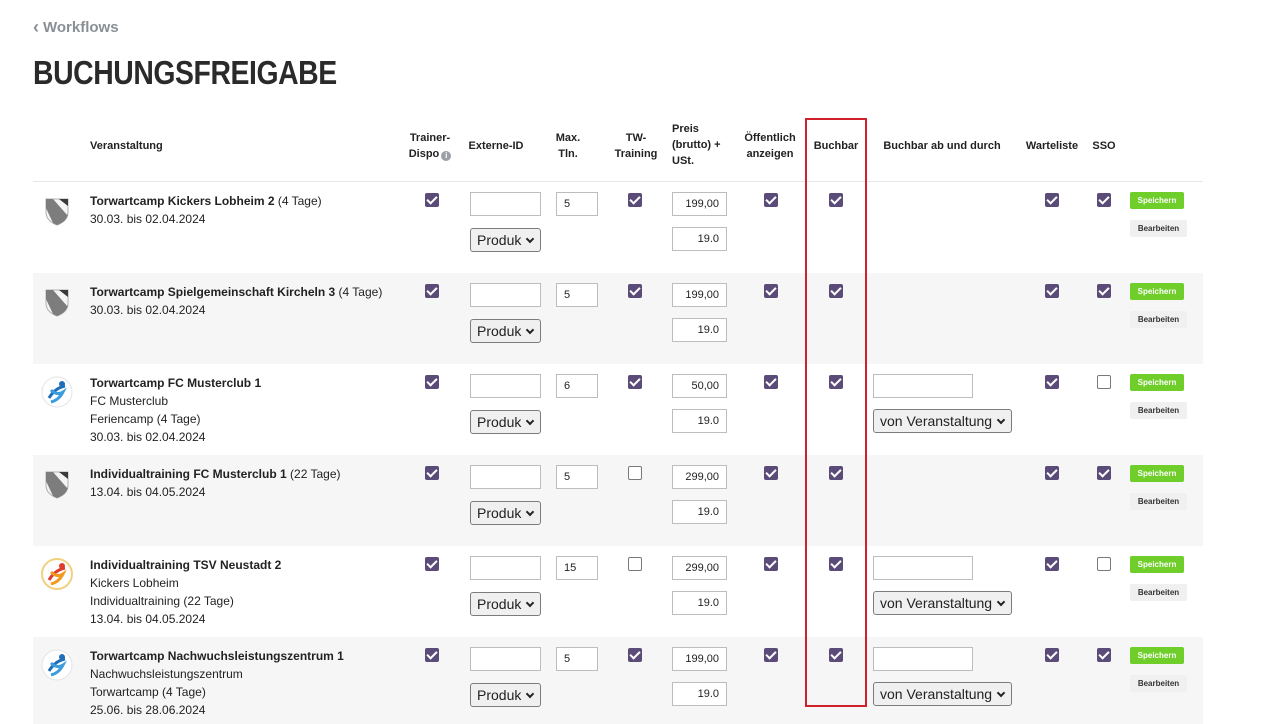  I want to click on event-detail-line: Feriencamp (4 Tage), so click(145, 419).